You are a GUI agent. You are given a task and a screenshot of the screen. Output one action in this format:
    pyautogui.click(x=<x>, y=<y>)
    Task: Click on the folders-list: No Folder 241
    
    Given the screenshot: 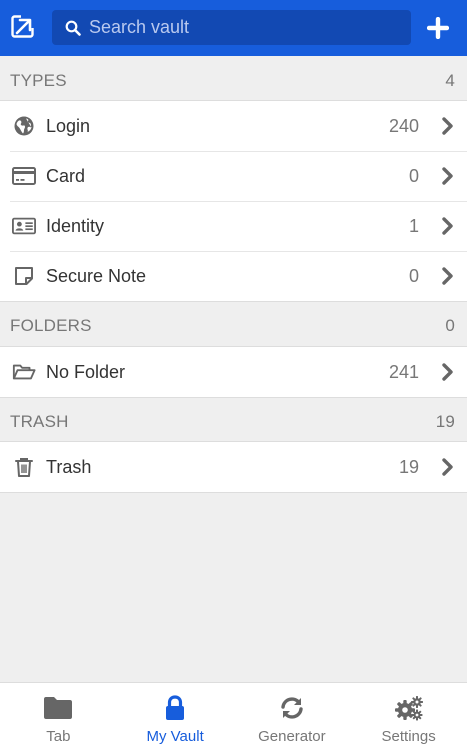 What is the action you would take?
    pyautogui.click(x=233, y=372)
    